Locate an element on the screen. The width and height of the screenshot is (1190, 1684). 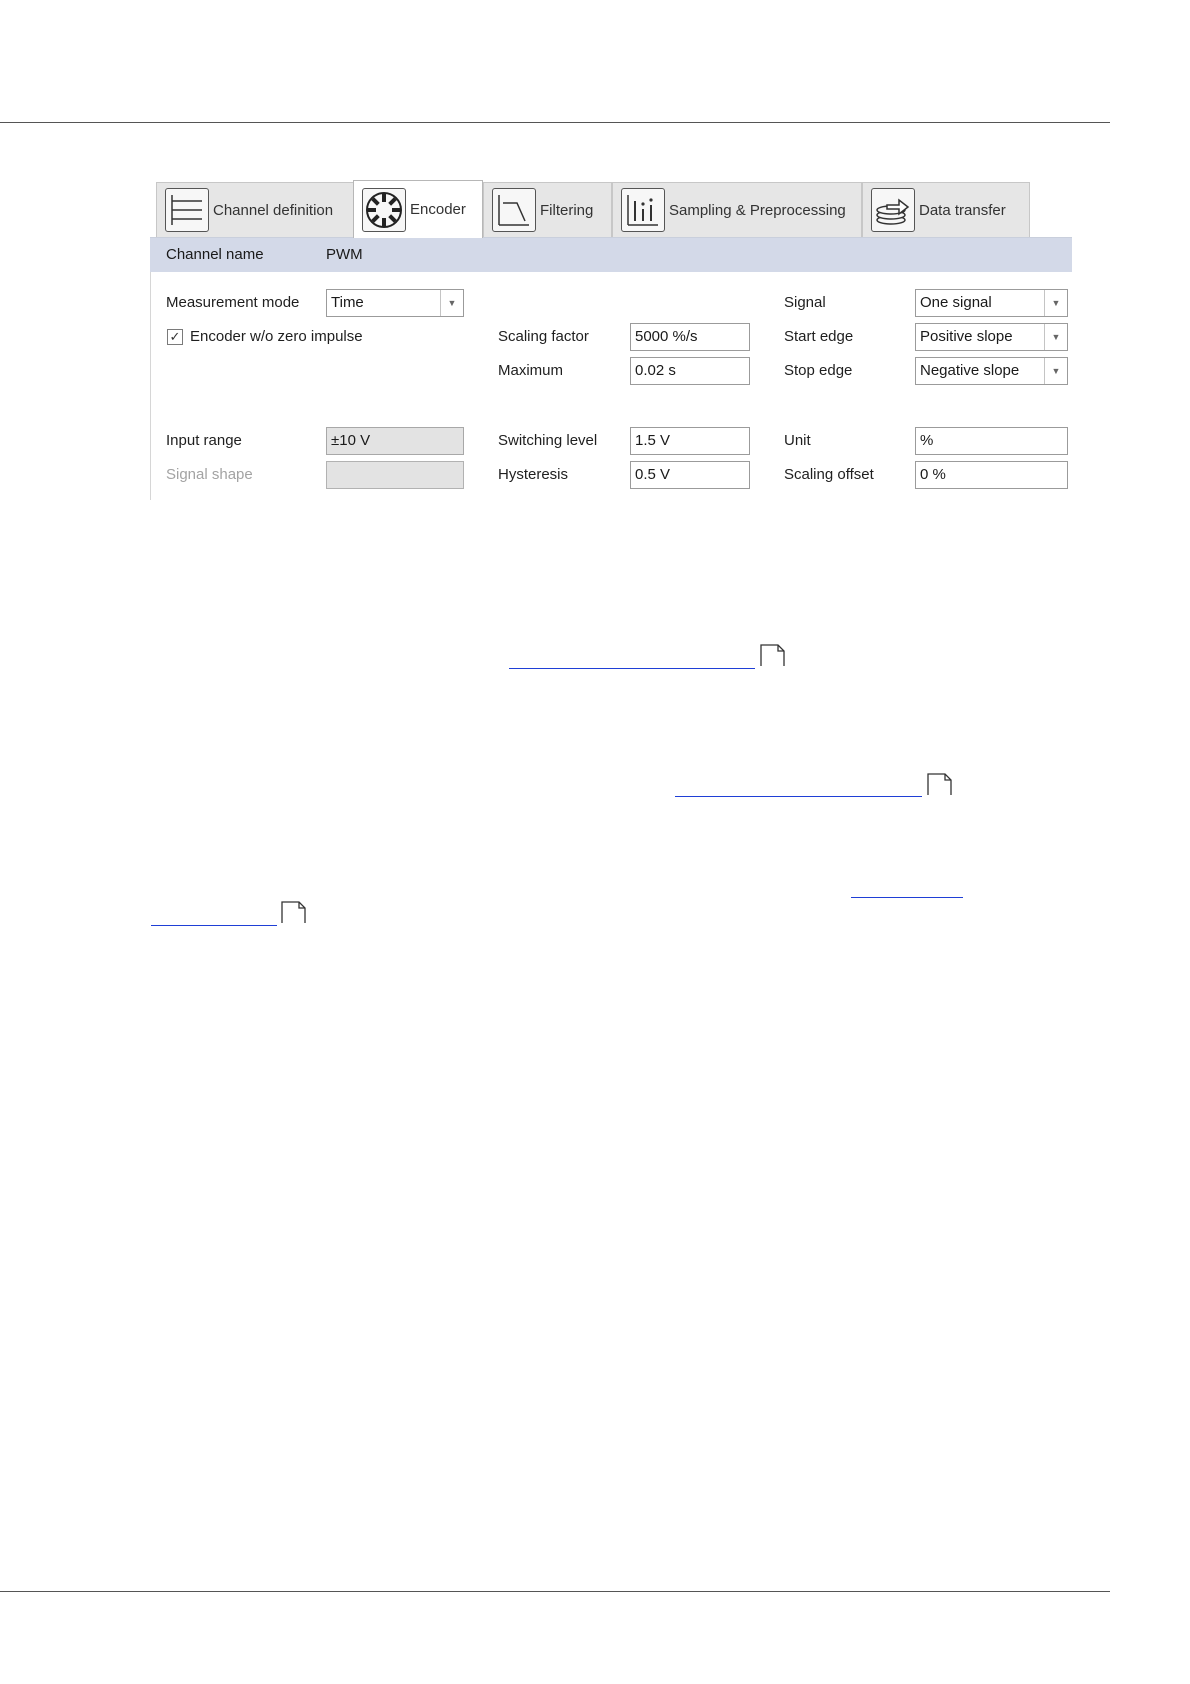
tab-label: Encoder is located at coordinates (438, 209).